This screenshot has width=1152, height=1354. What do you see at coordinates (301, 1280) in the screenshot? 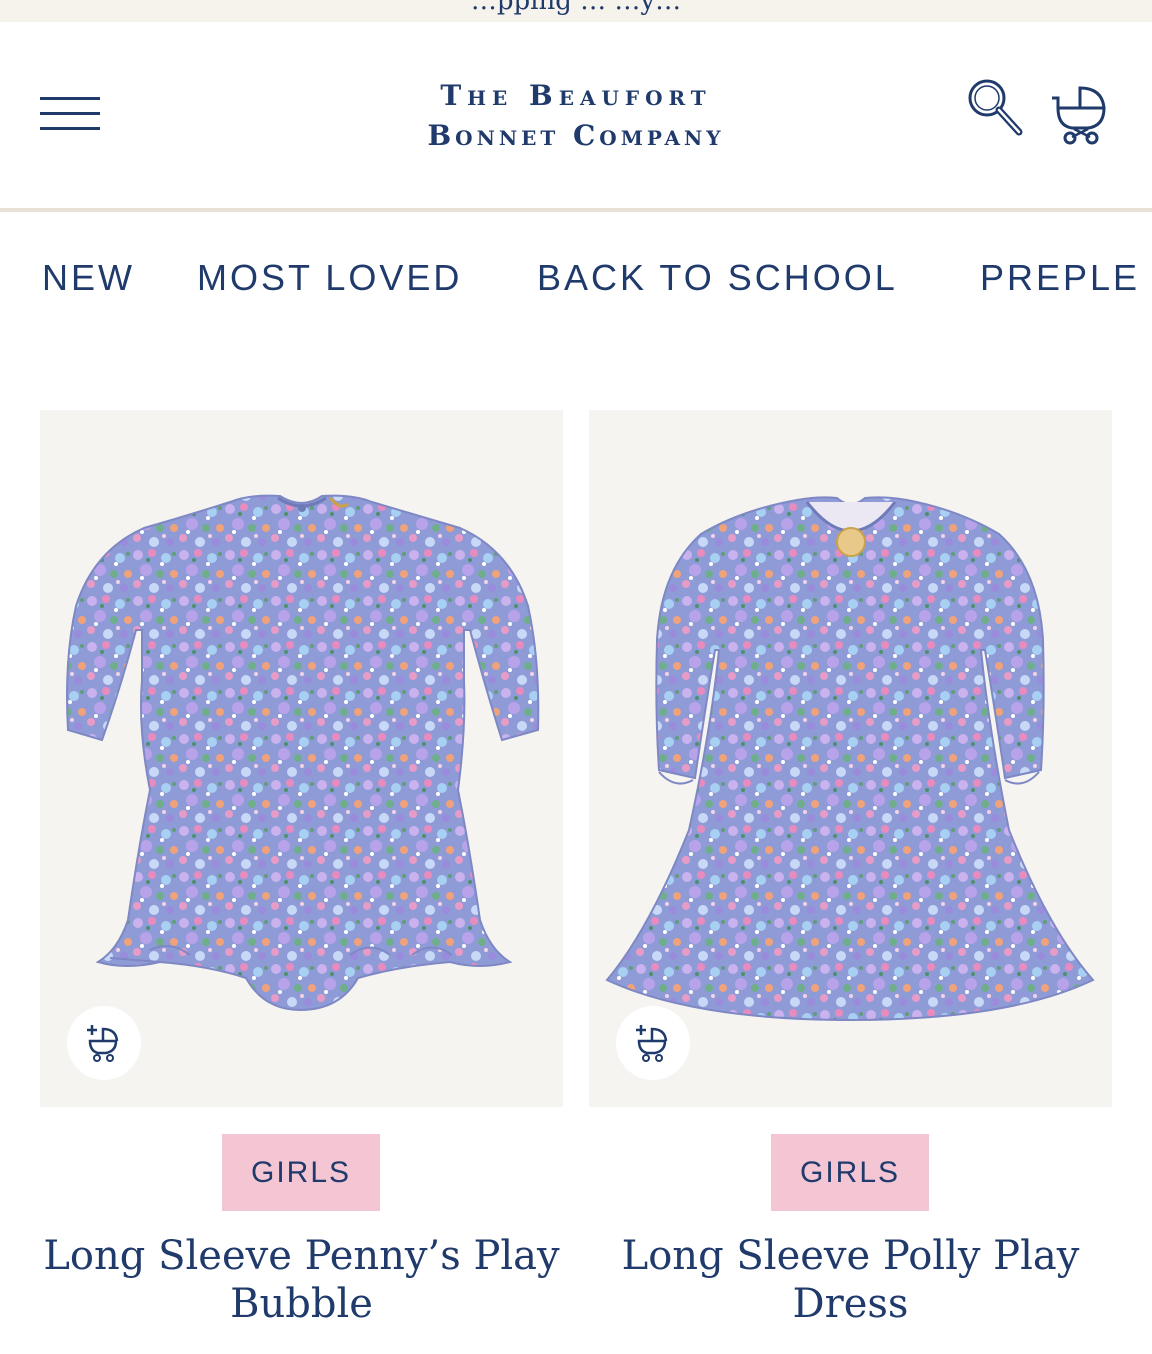
I see `product-title: Long Sleeve Penny’s Play Bubble` at bounding box center [301, 1280].